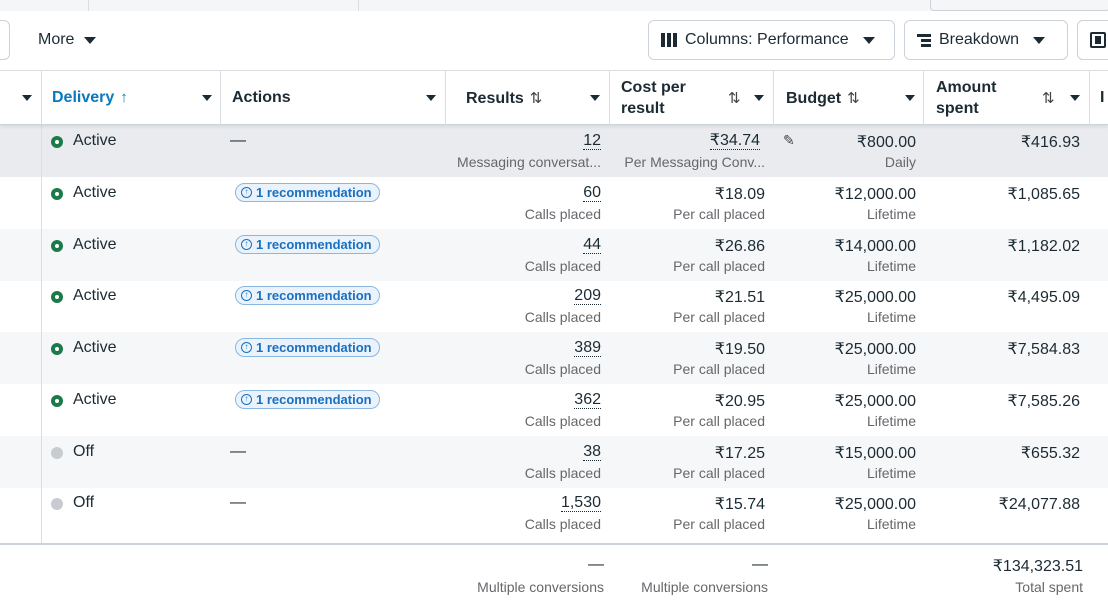 The height and width of the screenshot is (606, 1108). Describe the element at coordinates (131, 98) in the screenshot. I see `header-cell-delivery: Delivery ↑` at that location.